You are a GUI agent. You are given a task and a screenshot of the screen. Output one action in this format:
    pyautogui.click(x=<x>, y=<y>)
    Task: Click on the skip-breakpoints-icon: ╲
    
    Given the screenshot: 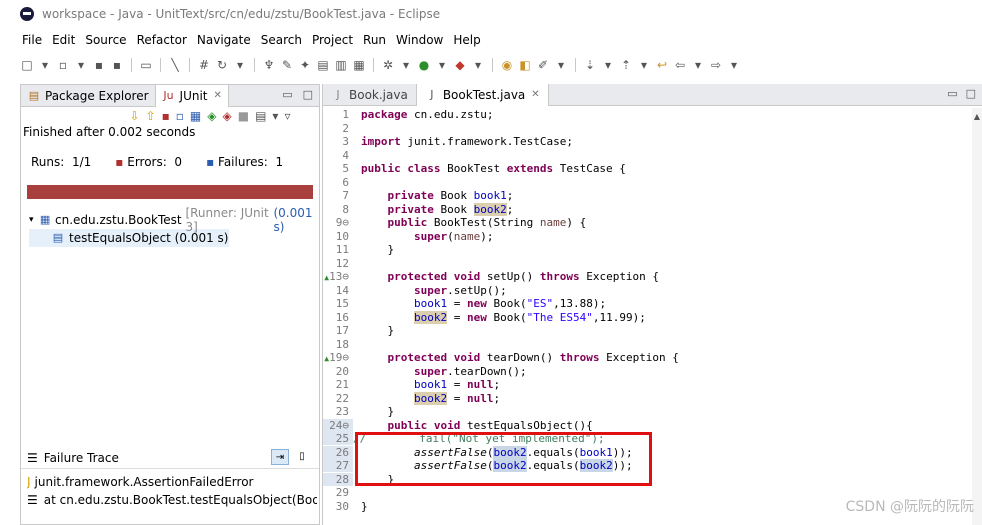 What is the action you would take?
    pyautogui.click(x=175, y=65)
    